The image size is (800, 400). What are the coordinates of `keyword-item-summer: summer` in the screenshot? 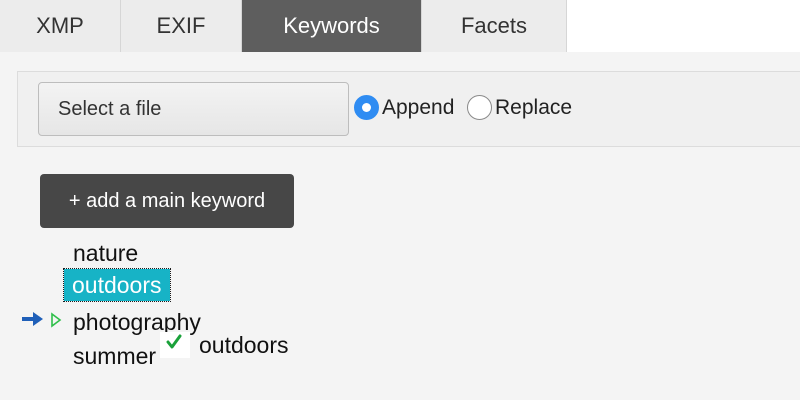 It's located at (114, 356).